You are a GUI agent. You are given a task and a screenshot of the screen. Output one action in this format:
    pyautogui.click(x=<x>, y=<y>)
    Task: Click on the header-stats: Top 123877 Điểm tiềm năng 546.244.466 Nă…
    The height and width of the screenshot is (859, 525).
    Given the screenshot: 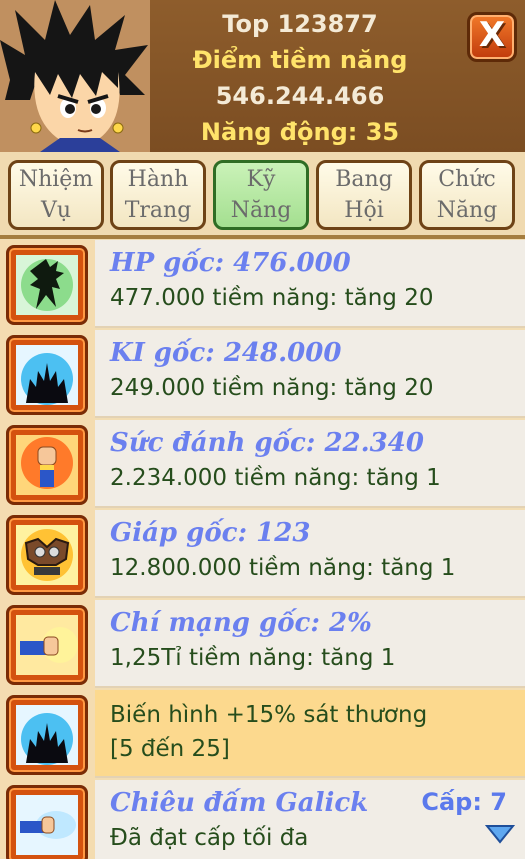 What is the action you would take?
    pyautogui.click(x=300, y=76)
    